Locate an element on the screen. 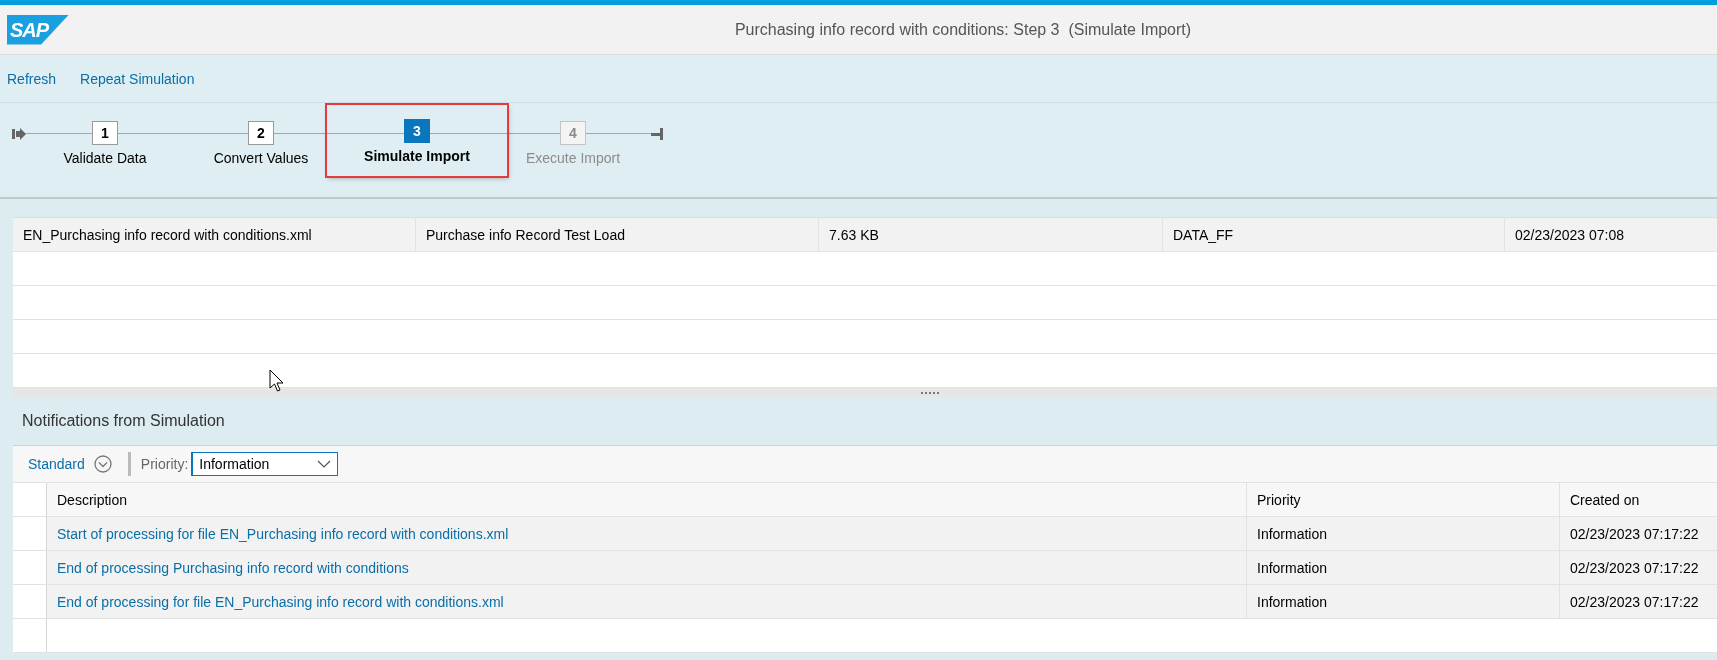  table-cell: DATA_FF is located at coordinates (1334, 234).